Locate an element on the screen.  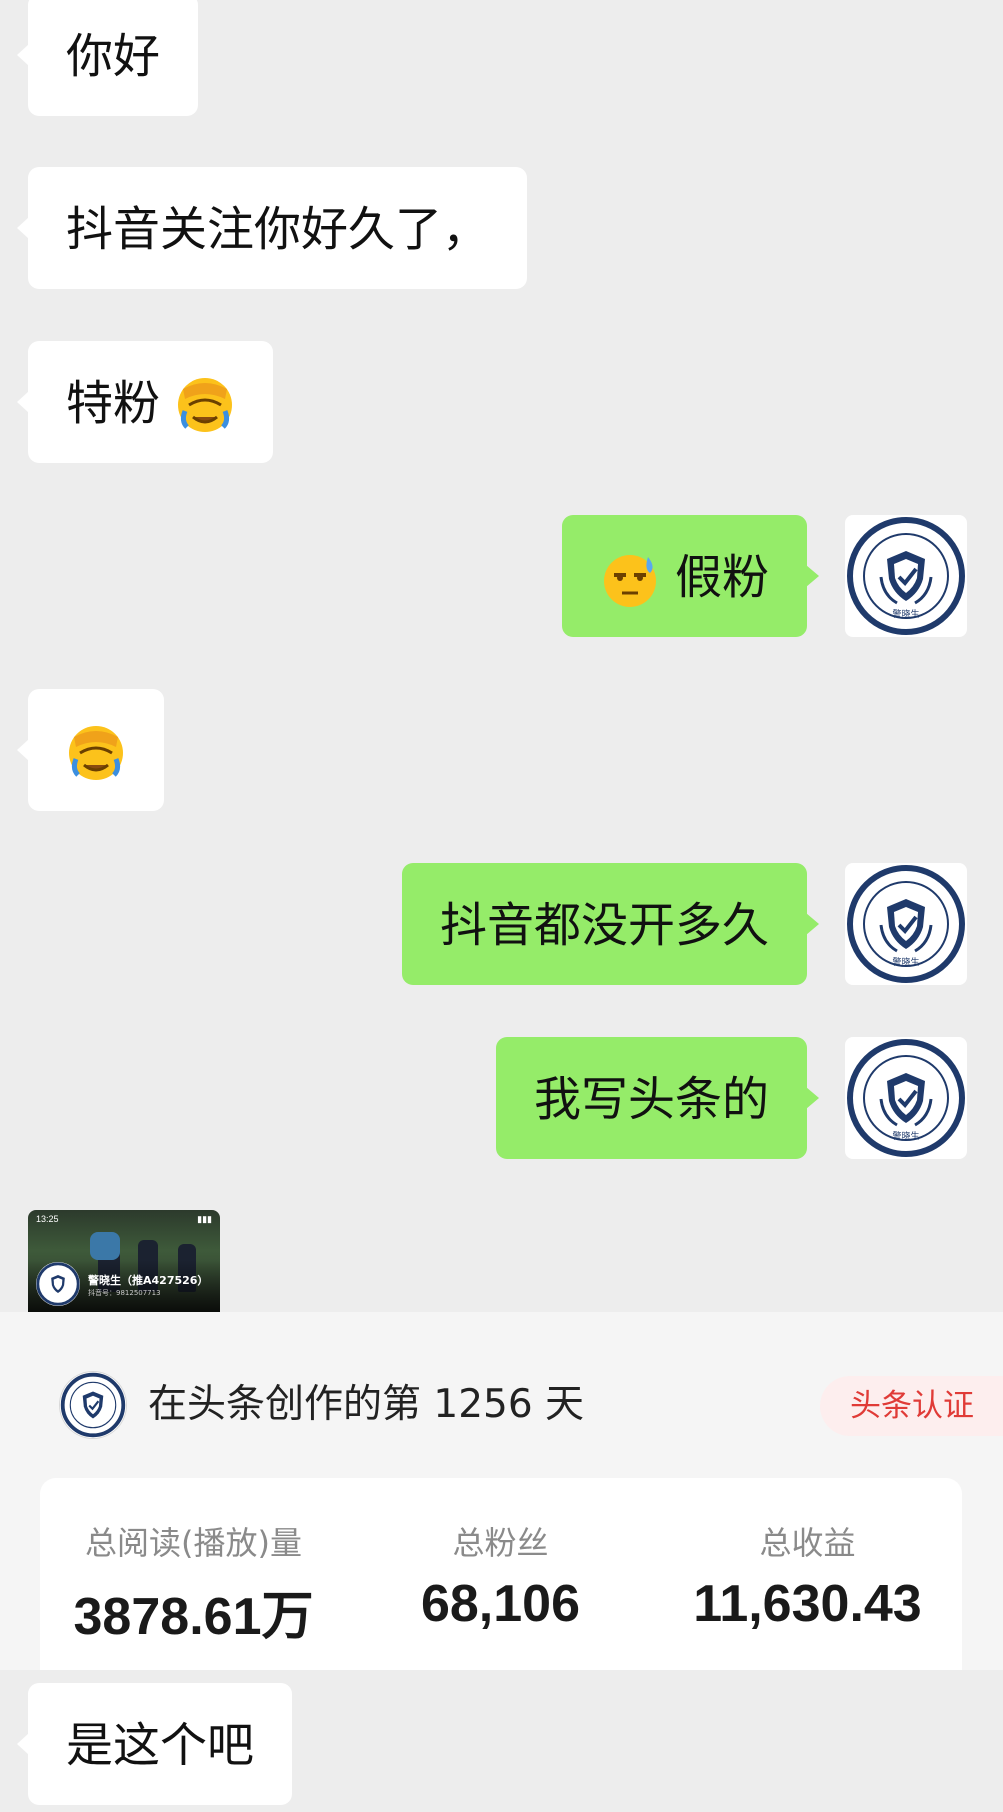
message-bubble-incoming: 抖音关注你好久了， is located at coordinates (272, 228).